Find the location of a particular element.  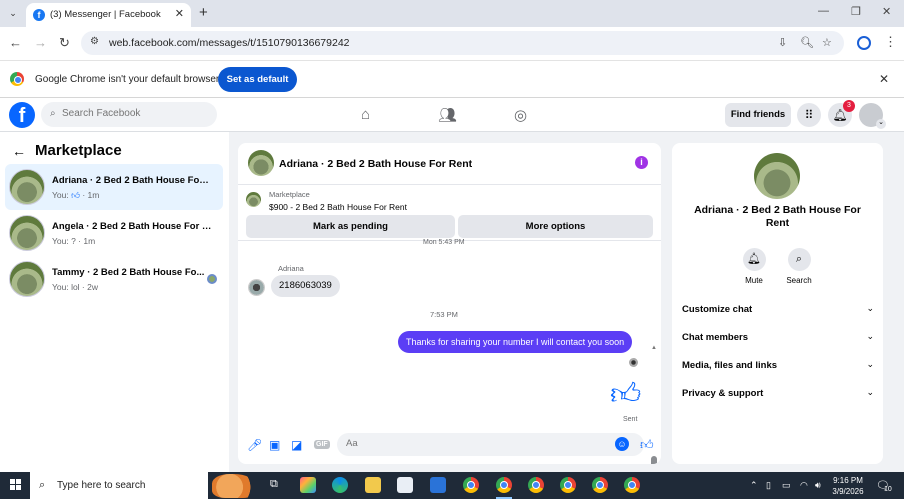

new-tab-icon: + is located at coordinates (203, 12).